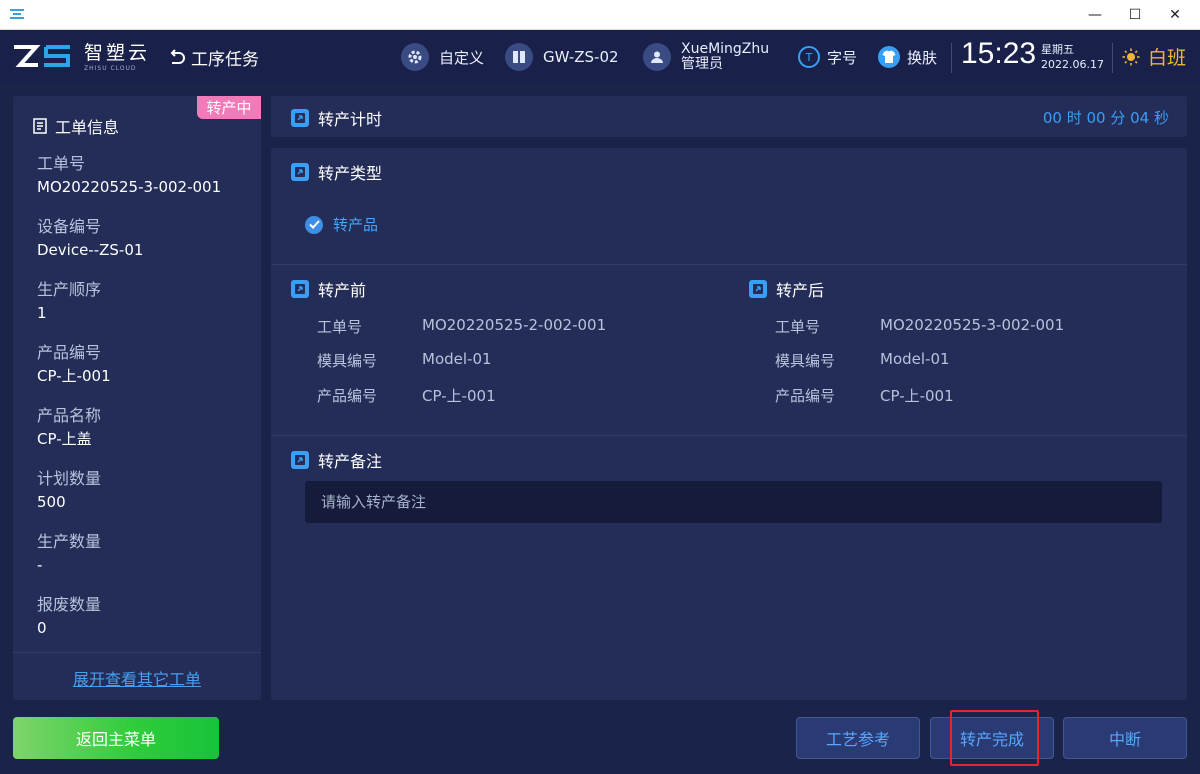 This screenshot has height=774, width=1200. What do you see at coordinates (1057, 49) in the screenshot?
I see `weekday: 星期五` at bounding box center [1057, 49].